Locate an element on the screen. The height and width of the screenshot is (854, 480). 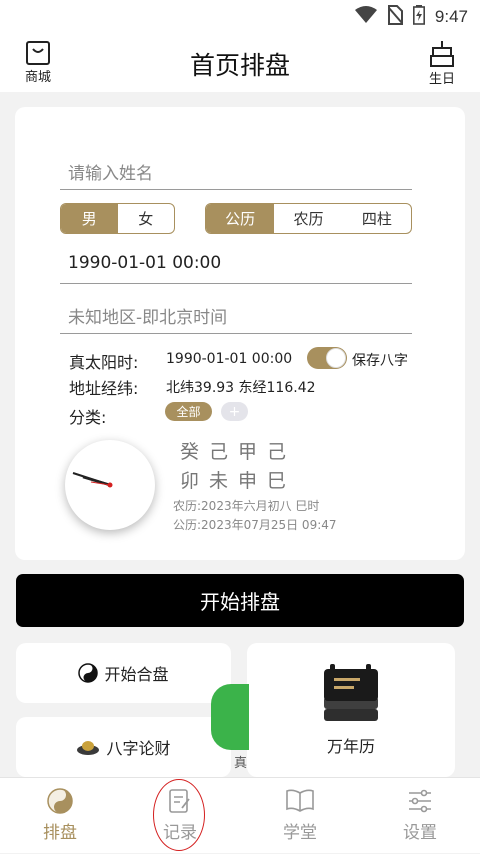
gender-male-option: 男 is located at coordinates (89, 218).